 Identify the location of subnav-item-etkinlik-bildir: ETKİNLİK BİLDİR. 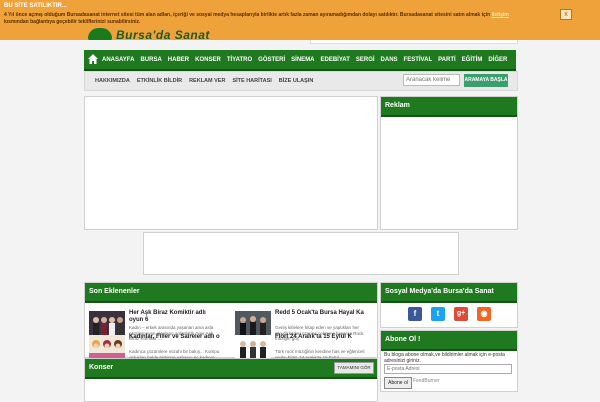
(159, 81).